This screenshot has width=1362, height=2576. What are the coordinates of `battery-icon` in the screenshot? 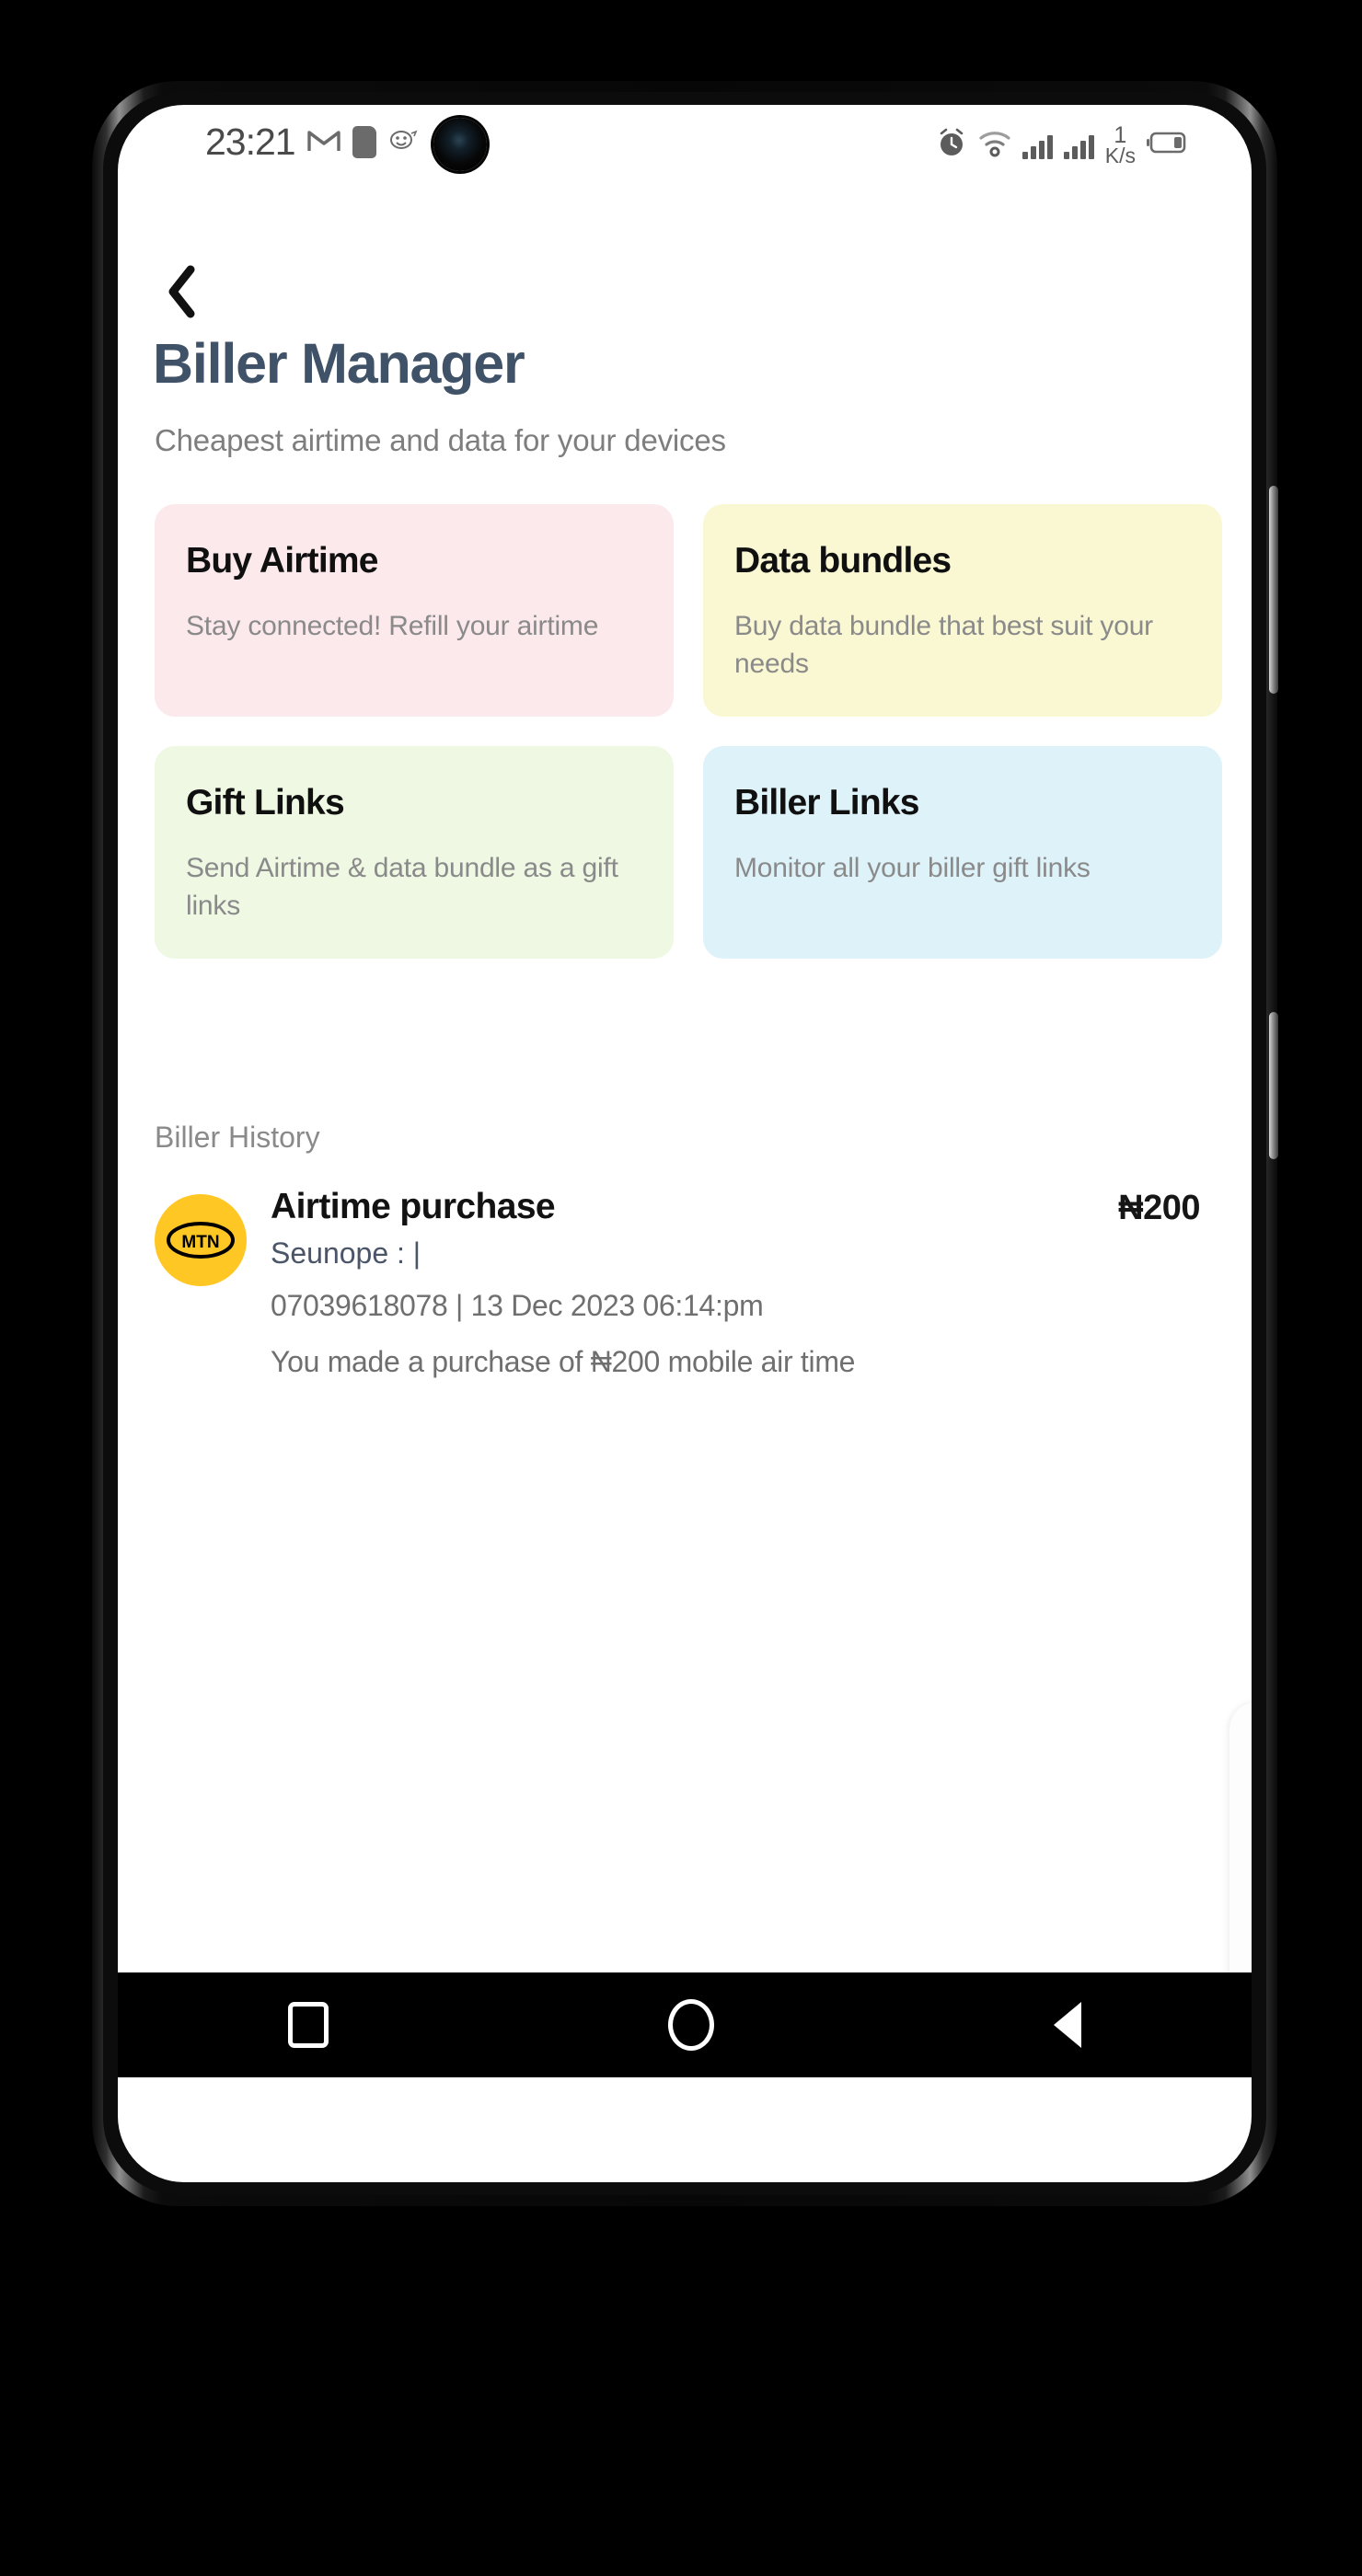 It's located at (1168, 145).